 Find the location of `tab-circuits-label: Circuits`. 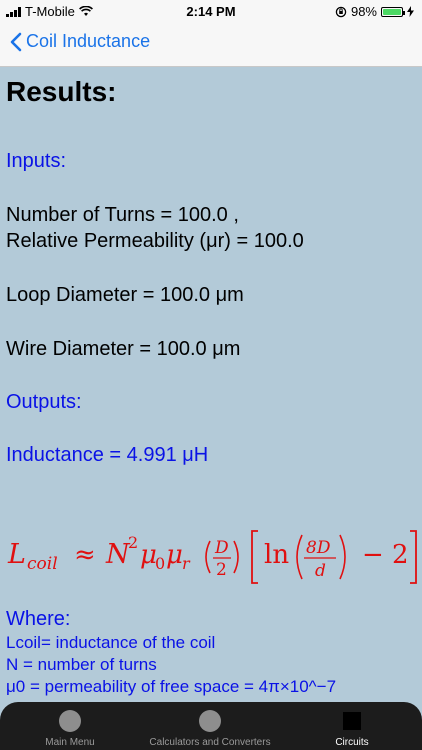

tab-circuits-label: Circuits is located at coordinates (352, 742).